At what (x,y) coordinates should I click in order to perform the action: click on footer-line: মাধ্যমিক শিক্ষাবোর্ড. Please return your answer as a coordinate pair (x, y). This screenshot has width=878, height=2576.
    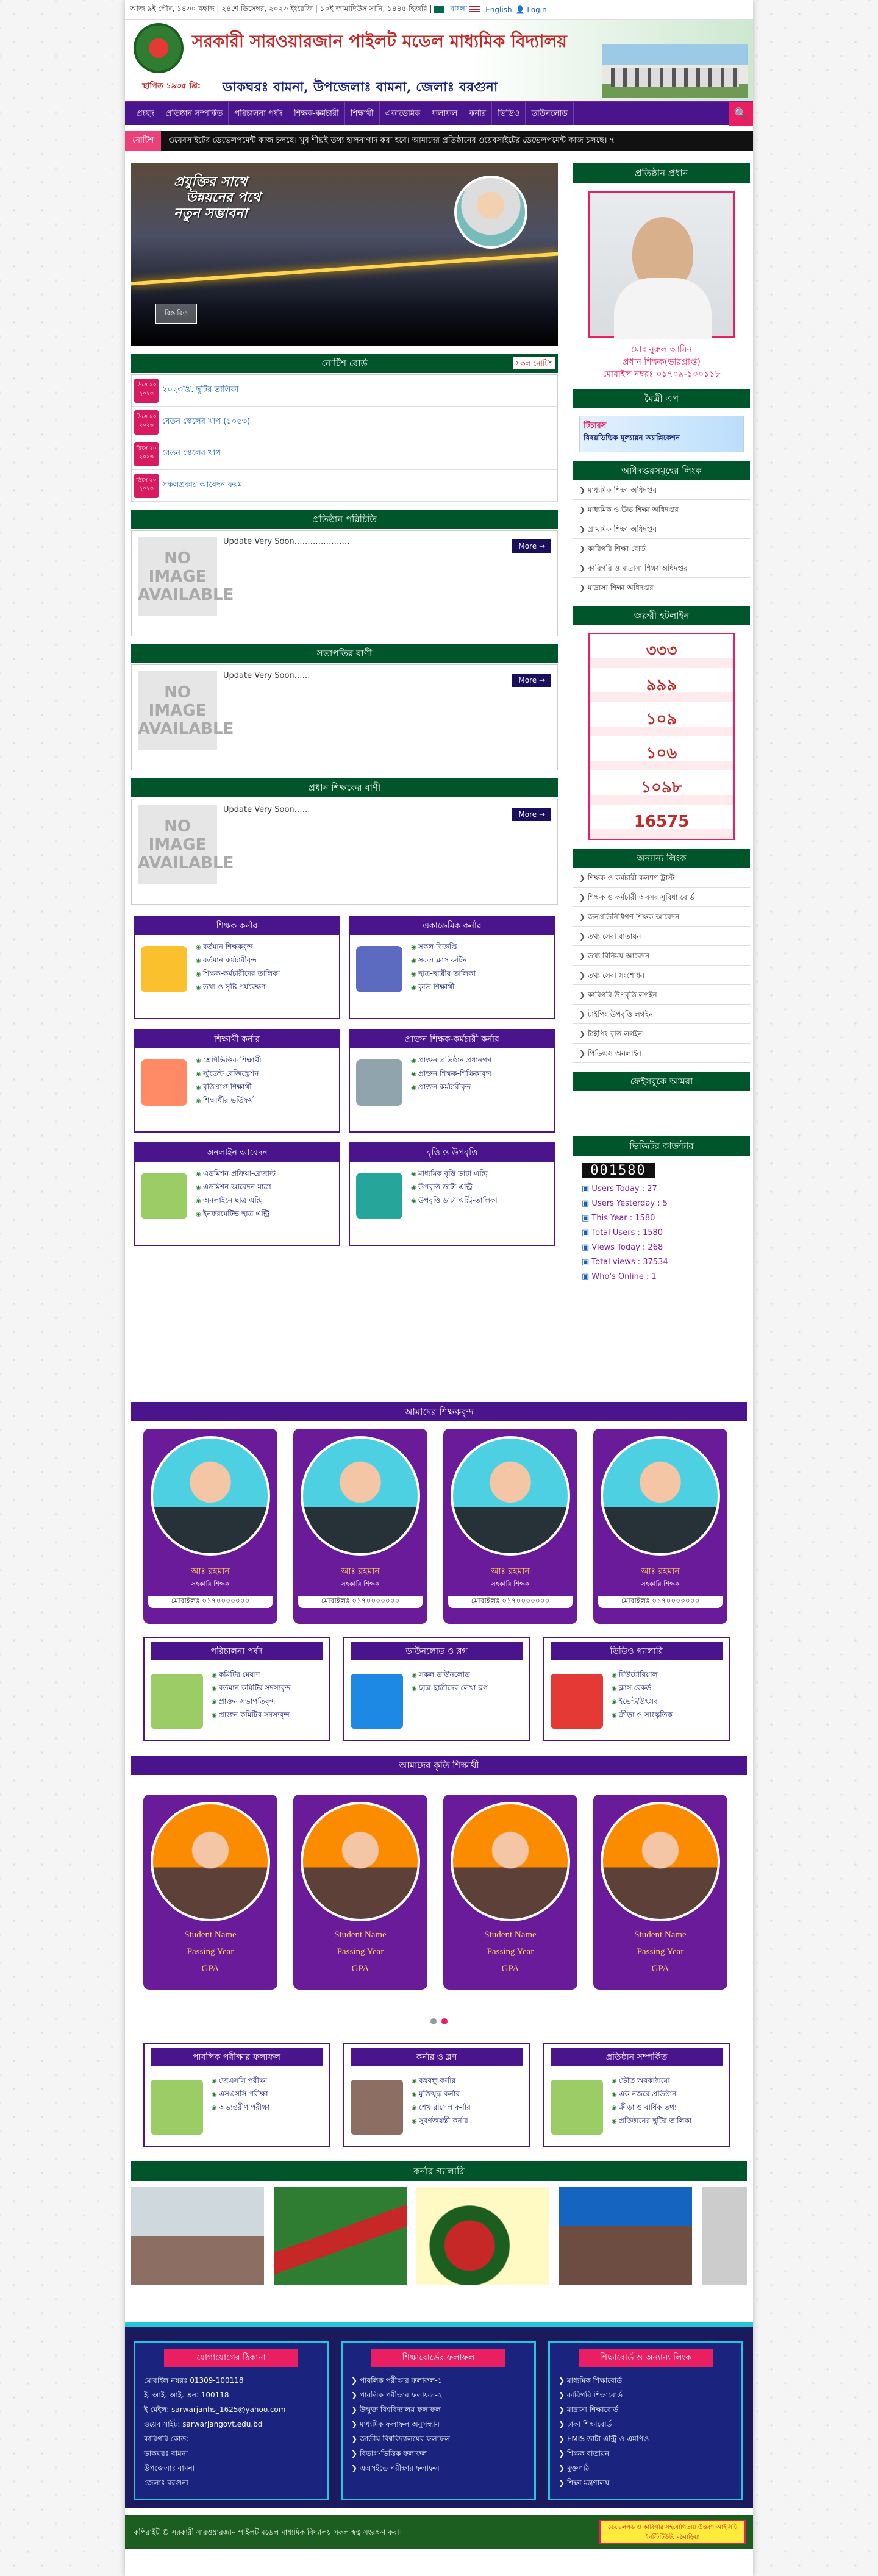
    Looking at the image, I should click on (646, 2380).